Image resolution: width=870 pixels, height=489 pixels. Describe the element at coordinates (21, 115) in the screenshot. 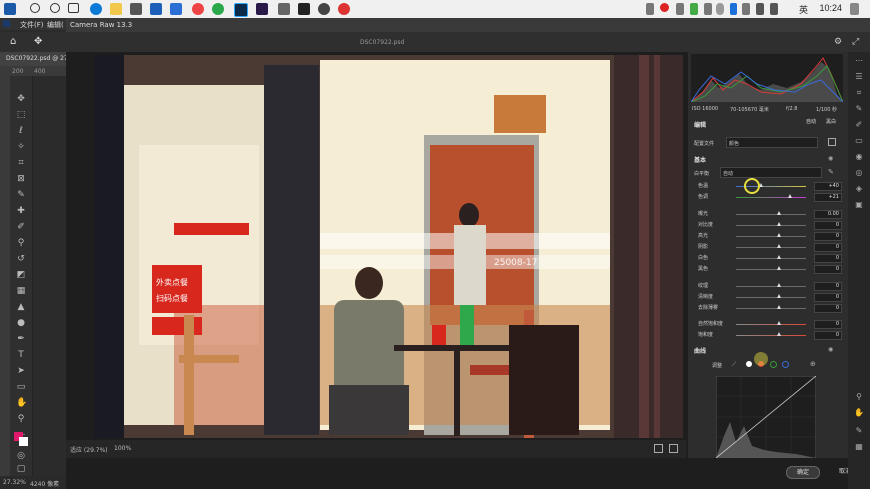

I see `marquee-icon: ⬚` at that location.